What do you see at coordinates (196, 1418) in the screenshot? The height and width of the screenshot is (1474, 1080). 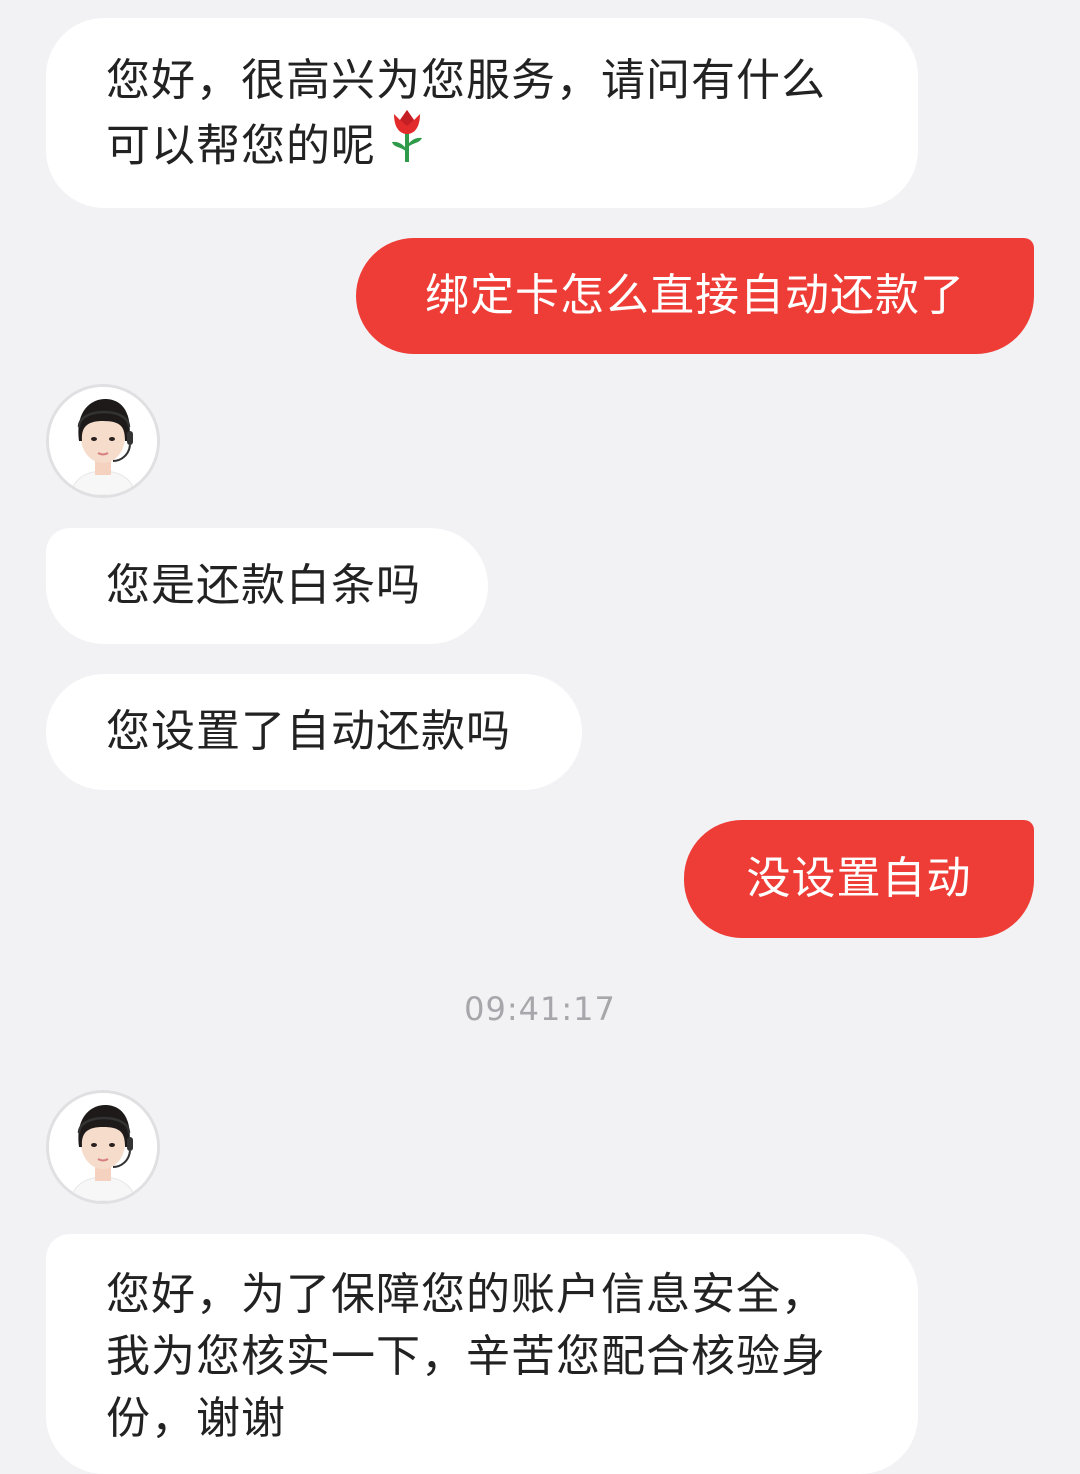 I see `message-text-line: 份，谢谢` at bounding box center [196, 1418].